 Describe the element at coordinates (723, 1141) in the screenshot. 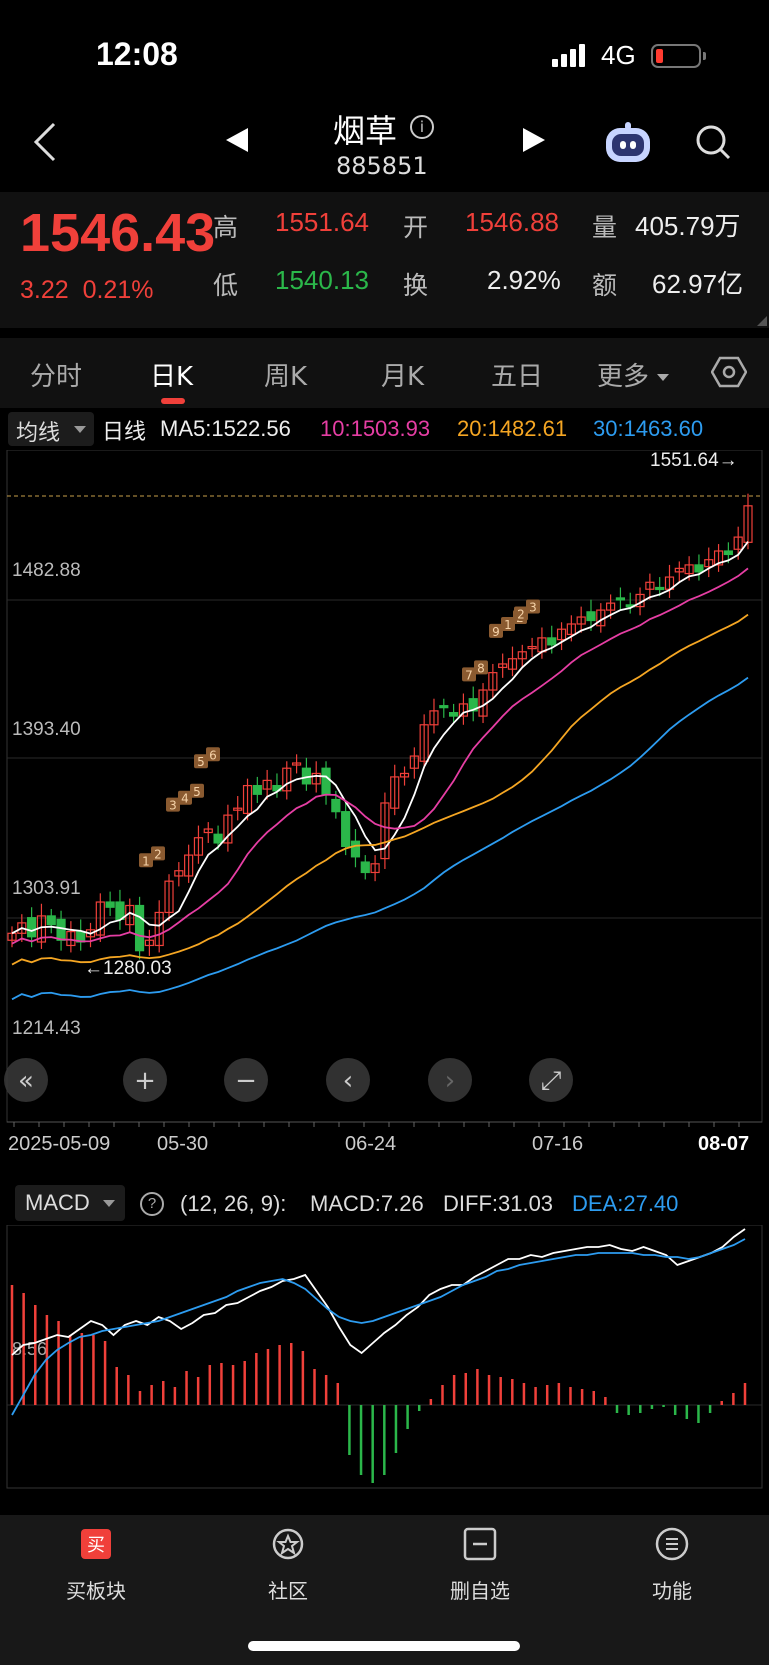

I see `x-axis-label: 08-07` at that location.